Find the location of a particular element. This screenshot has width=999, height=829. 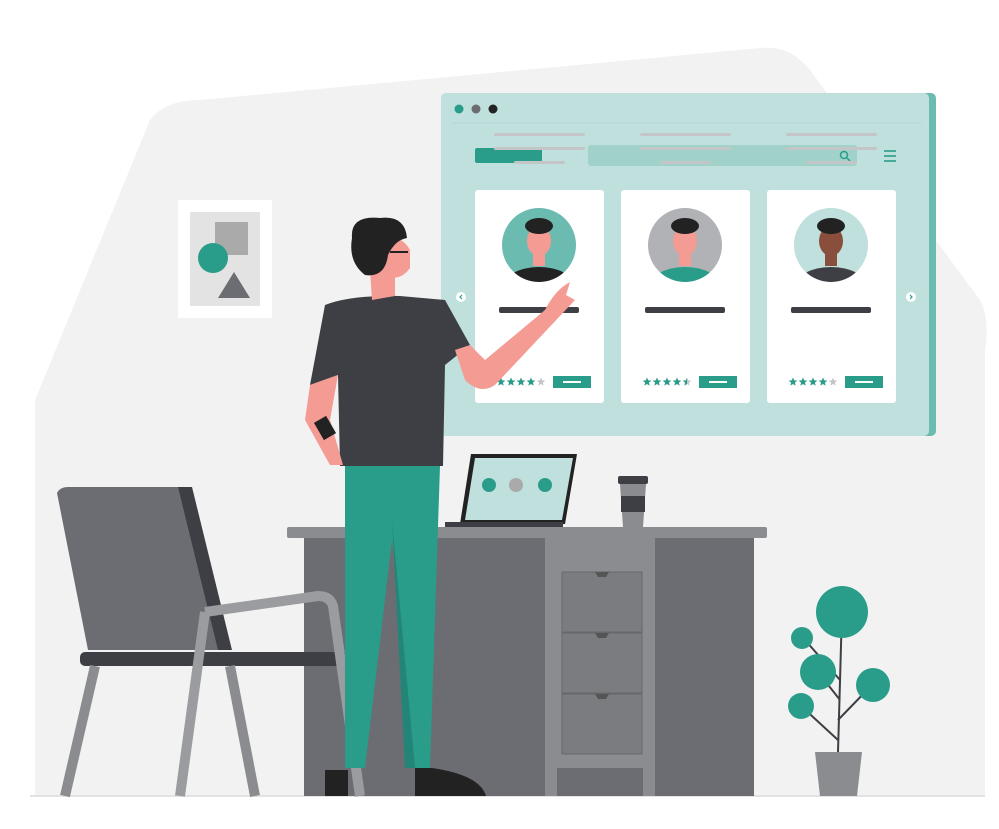

carousel-next-button is located at coordinates (911, 297).